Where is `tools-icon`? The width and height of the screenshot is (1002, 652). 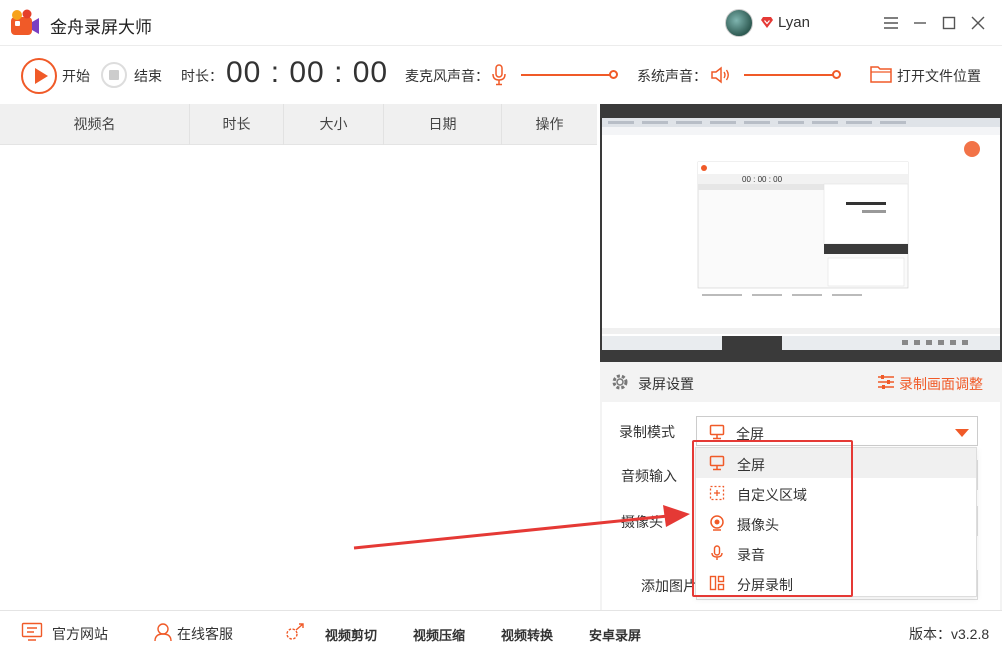 tools-icon is located at coordinates (295, 631).